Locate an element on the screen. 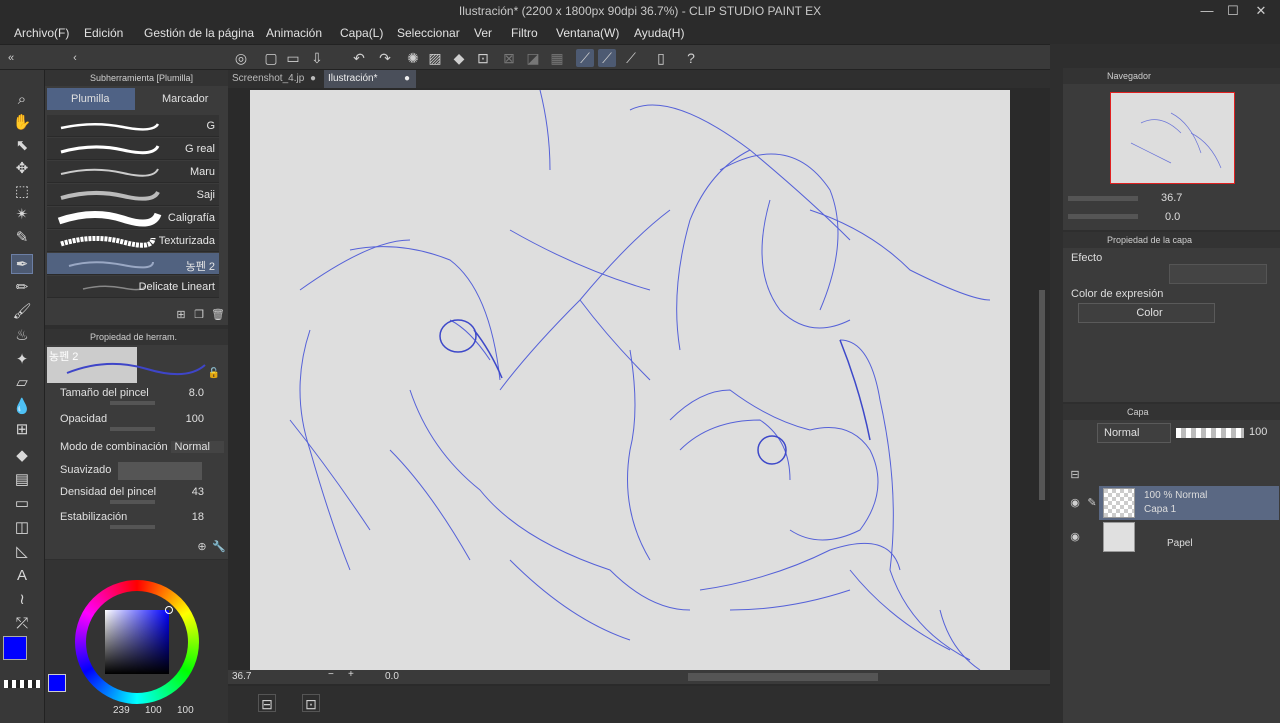 The width and height of the screenshot is (1280, 723). hand-tool-icon: ✋ is located at coordinates (22, 123).